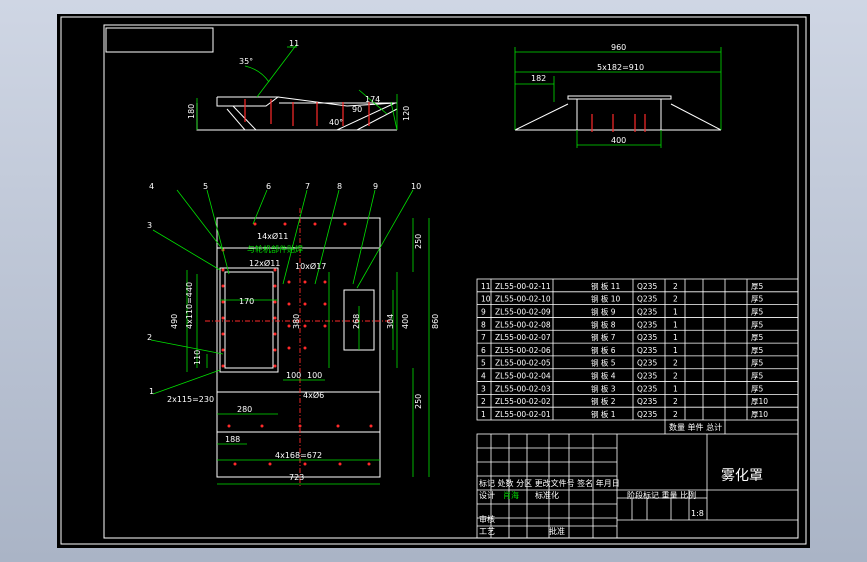  I want to click on note-4-holes: 4xØ6, so click(313, 395).